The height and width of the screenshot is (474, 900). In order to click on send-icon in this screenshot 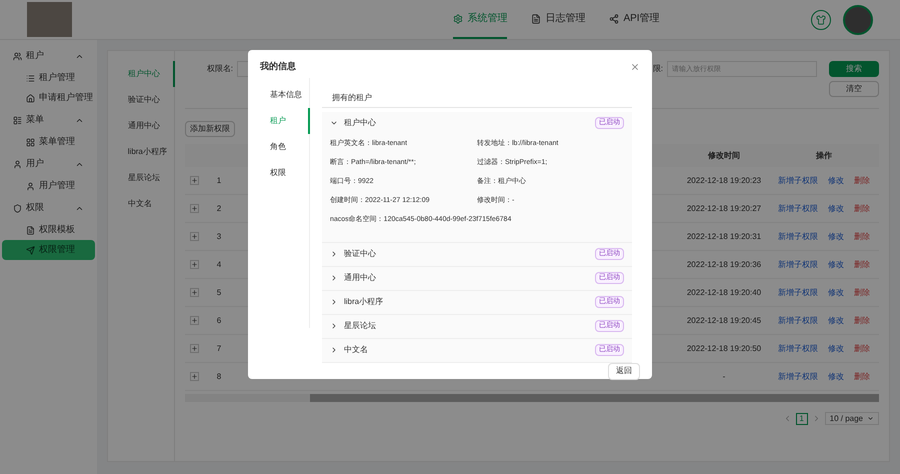, I will do `click(30, 250)`.